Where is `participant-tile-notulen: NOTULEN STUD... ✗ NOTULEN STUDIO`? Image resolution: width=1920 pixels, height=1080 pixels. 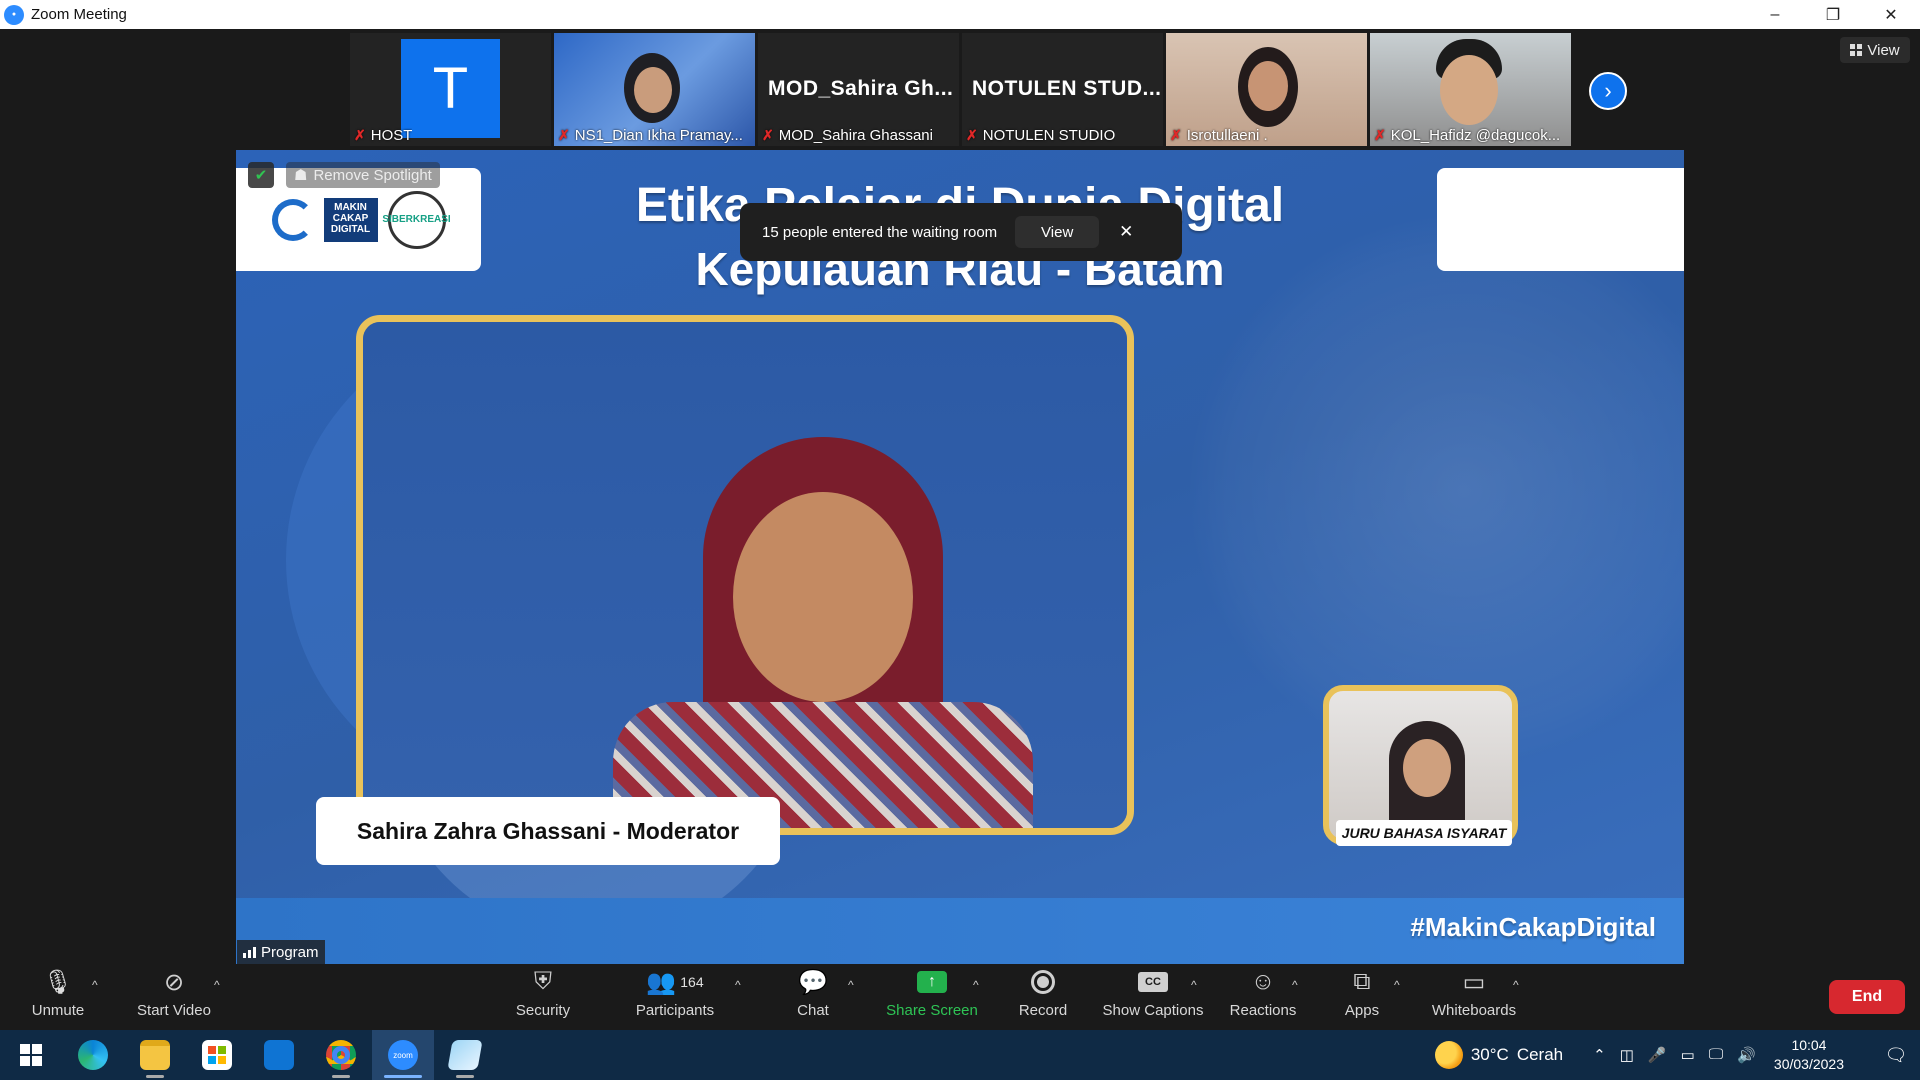
participant-tile-notulen: NOTULEN STUD... ✗ NOTULEN STUDIO is located at coordinates (1062, 89).